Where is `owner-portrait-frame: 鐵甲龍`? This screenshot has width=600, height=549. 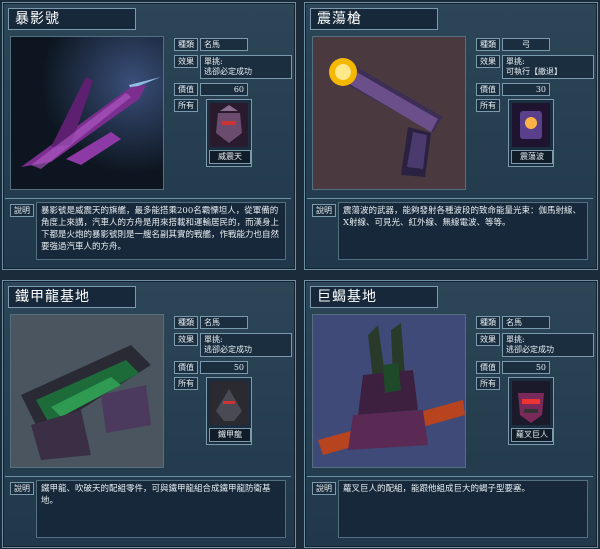 owner-portrait-frame: 鐵甲龍 is located at coordinates (229, 411).